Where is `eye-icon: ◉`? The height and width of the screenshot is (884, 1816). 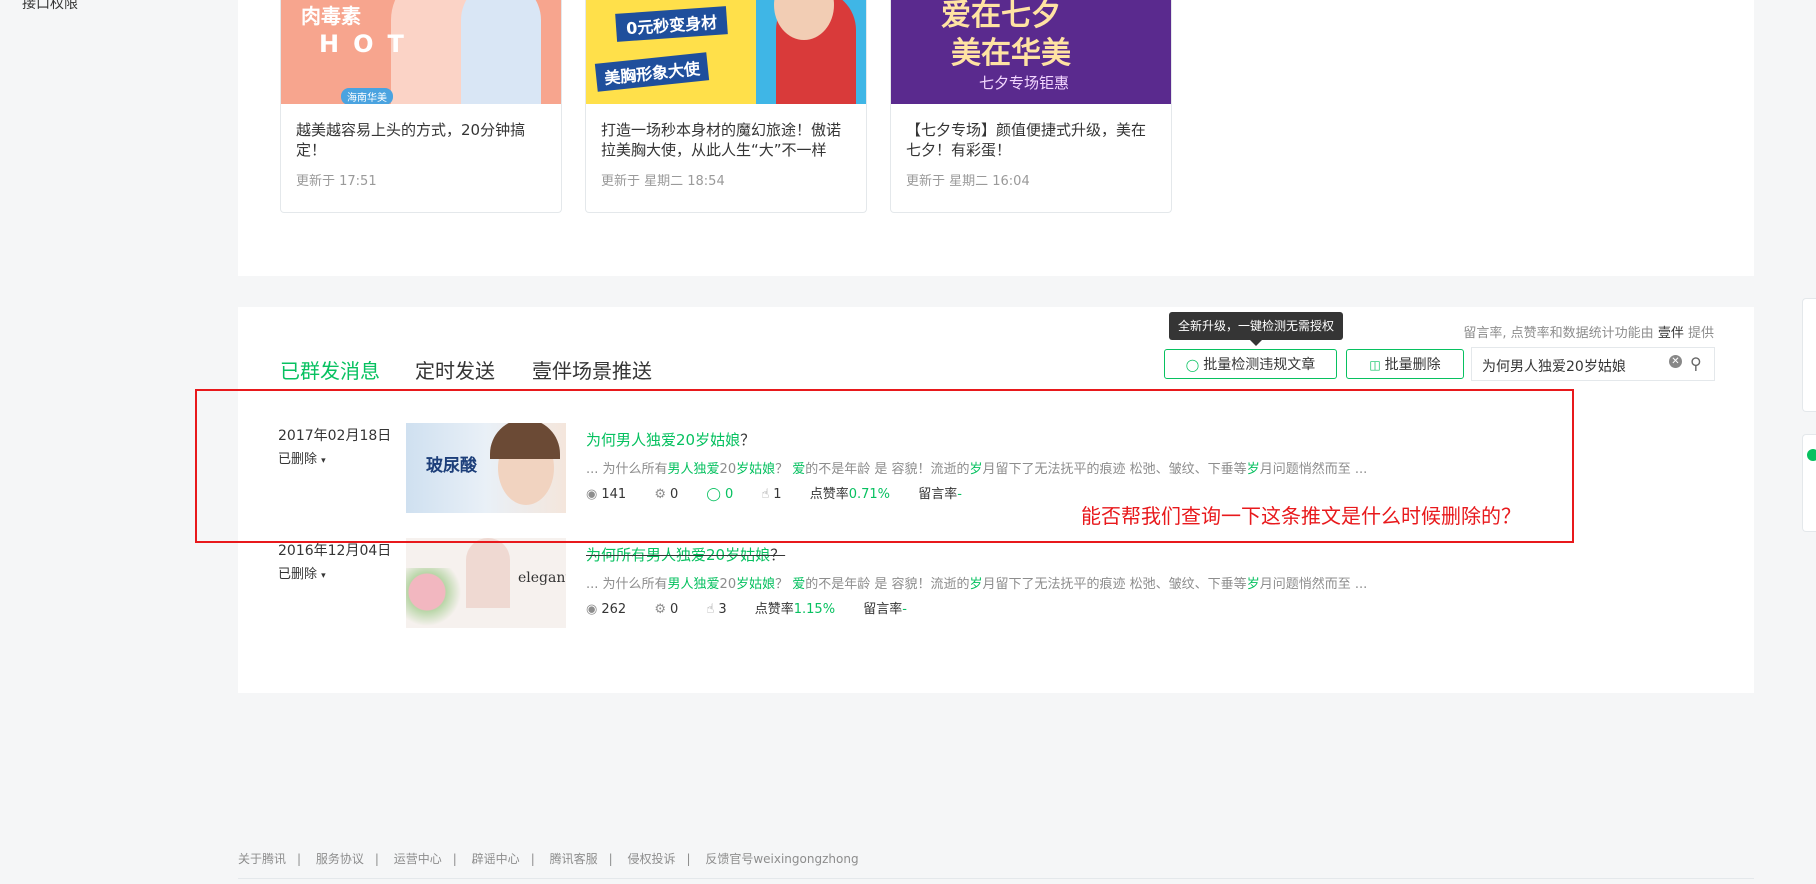 eye-icon: ◉ is located at coordinates (592, 609).